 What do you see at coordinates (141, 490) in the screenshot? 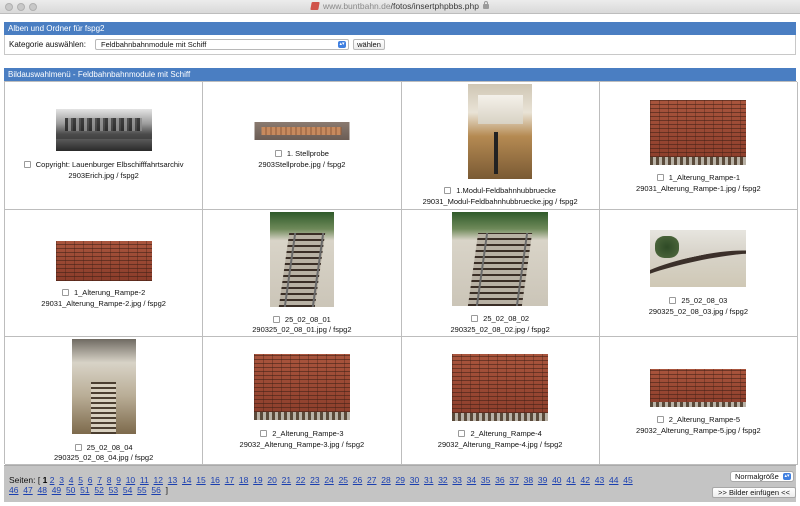
I see `page-link-55: 55` at bounding box center [141, 490].